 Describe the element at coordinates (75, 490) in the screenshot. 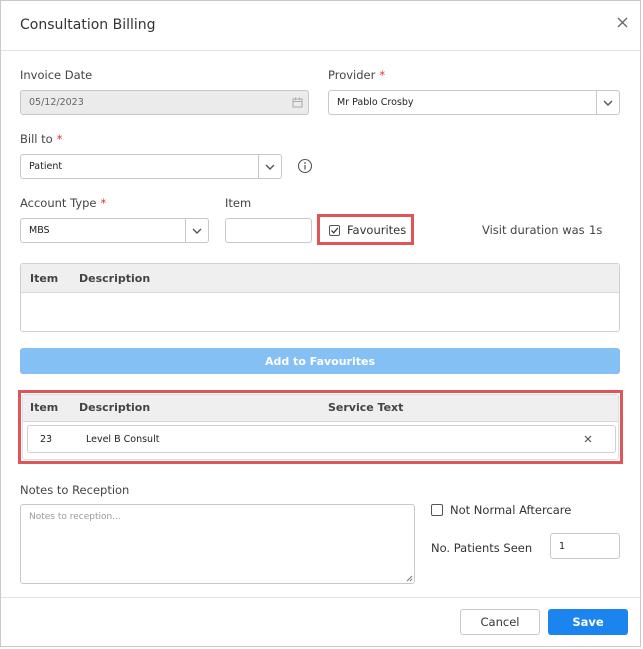

I see `notes-label: Notes to Reception` at that location.